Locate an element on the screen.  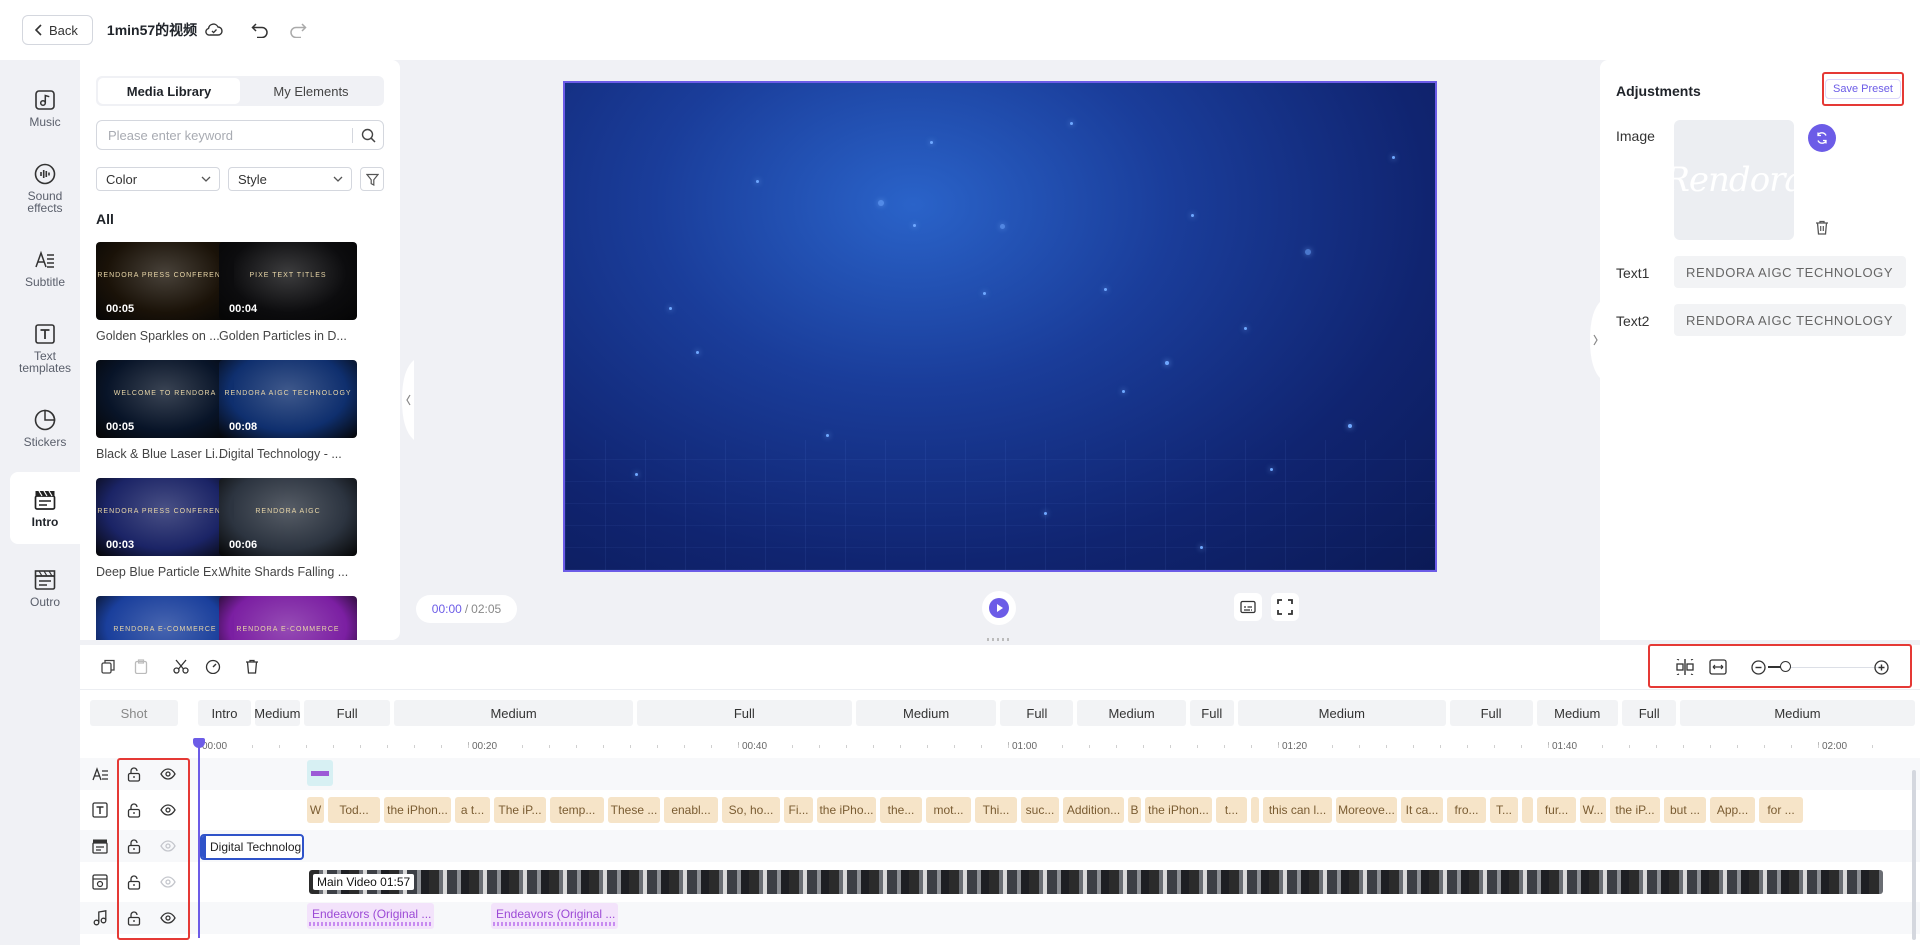
redo-icon is located at coordinates (298, 30).